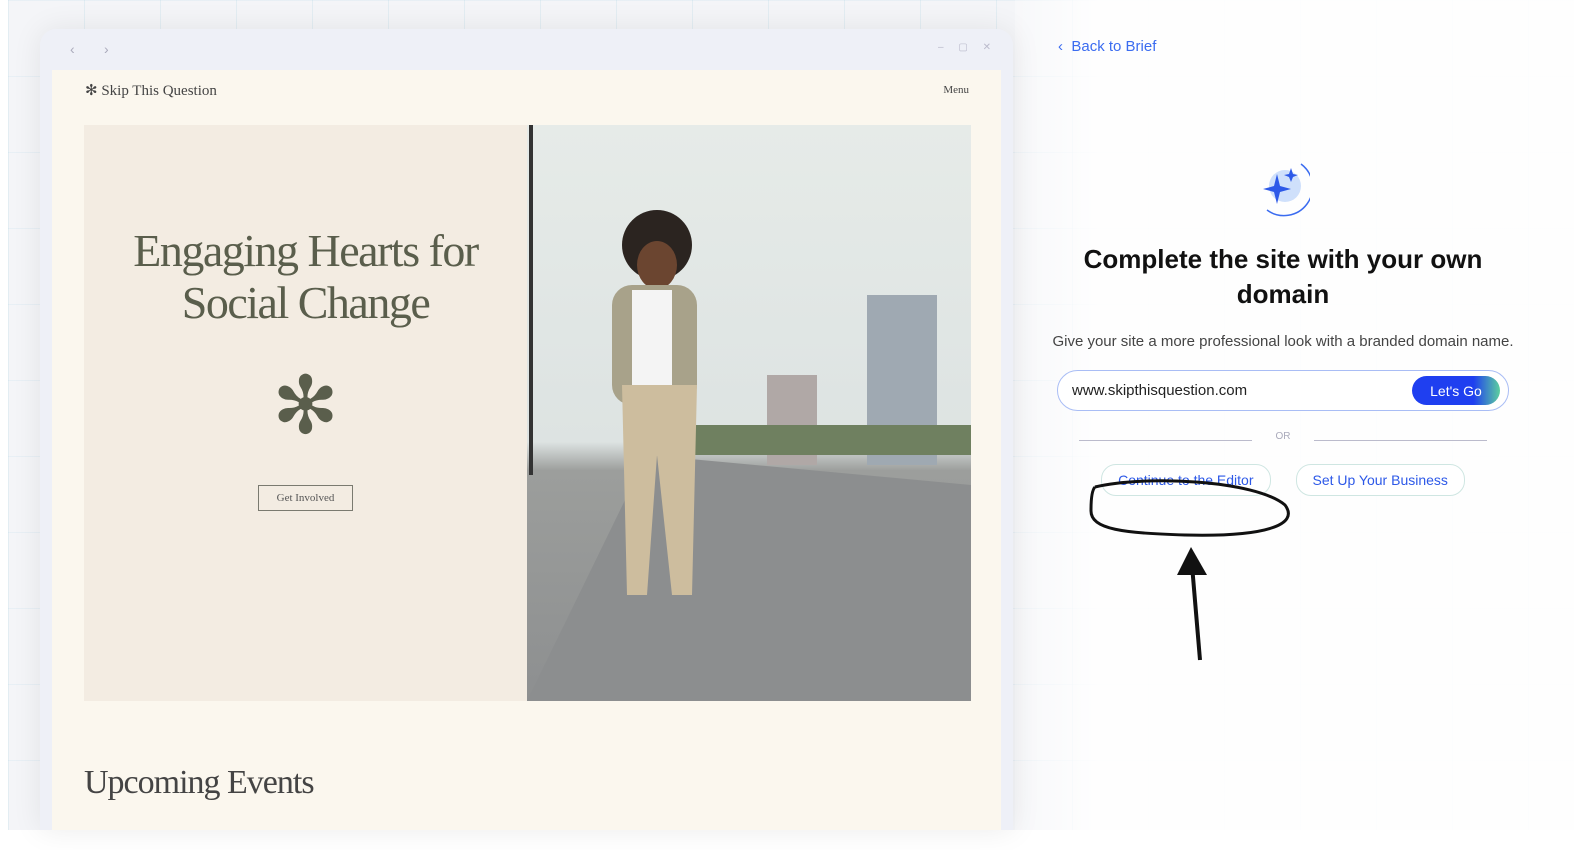  Describe the element at coordinates (1283, 276) in the screenshot. I see `panel-title: Complete the site with your own domain` at that location.